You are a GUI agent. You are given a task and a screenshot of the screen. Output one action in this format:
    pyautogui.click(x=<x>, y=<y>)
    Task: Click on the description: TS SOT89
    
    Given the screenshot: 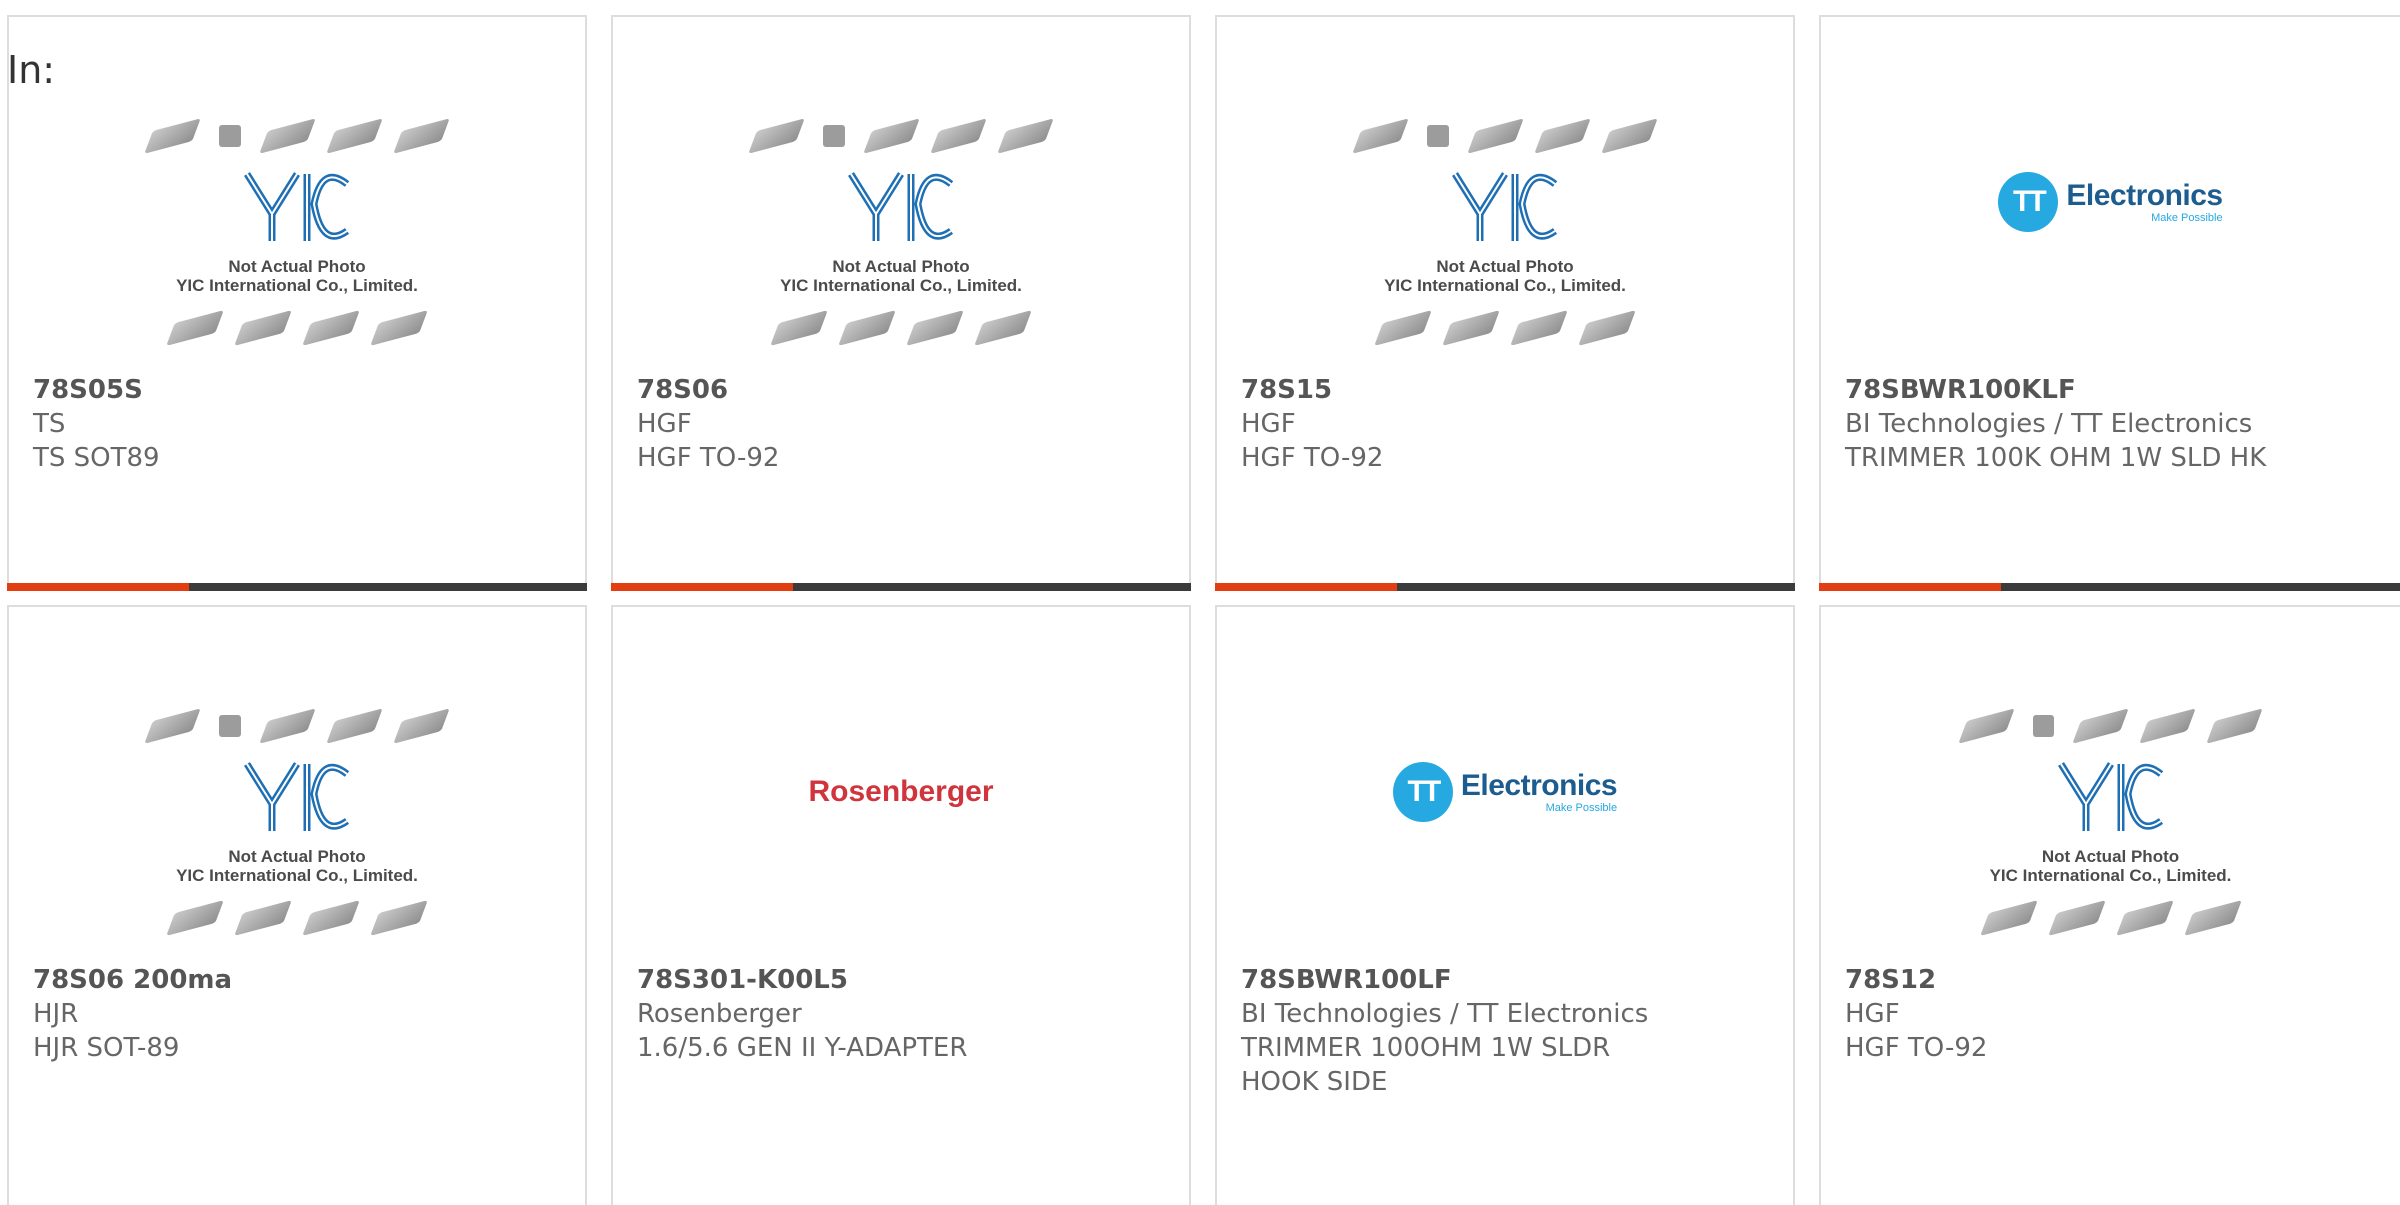 What is the action you would take?
    pyautogui.click(x=96, y=458)
    